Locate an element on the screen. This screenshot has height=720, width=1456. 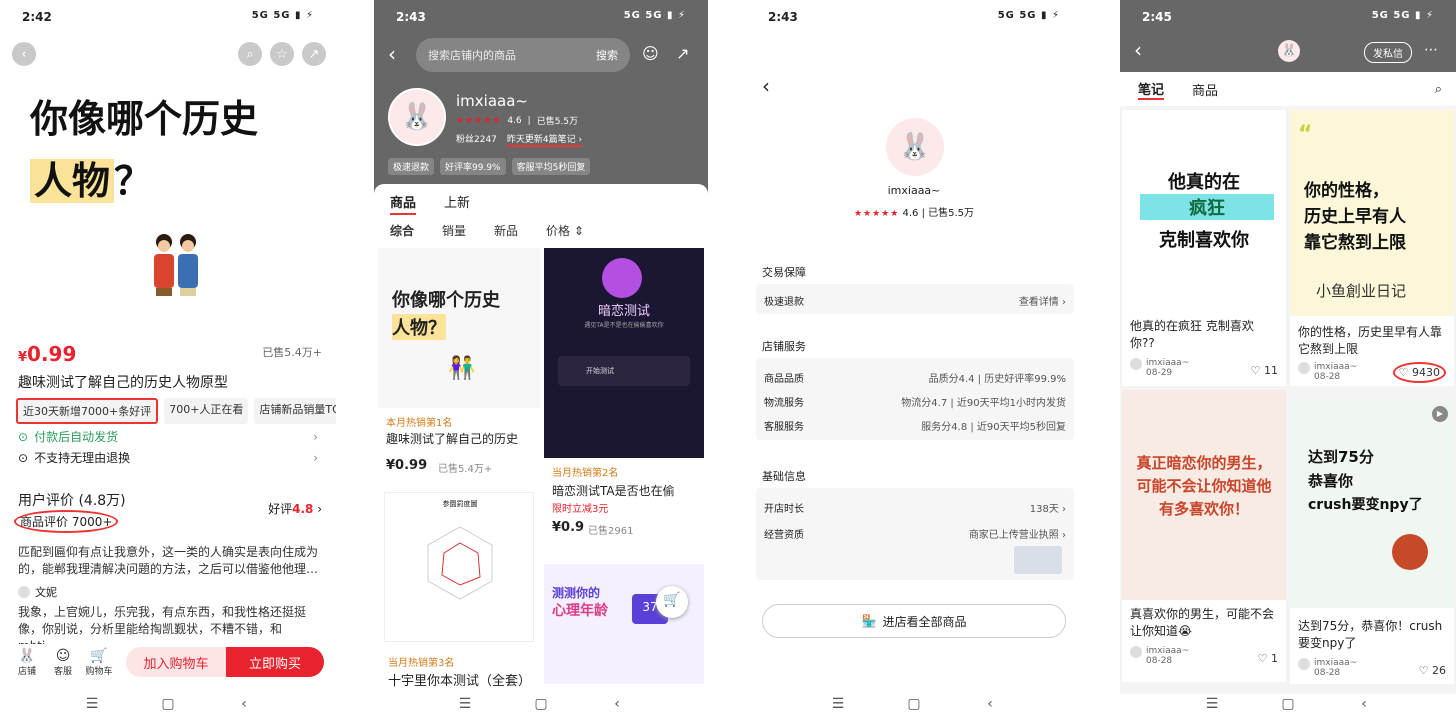
favorite-star-icon: ☆ is located at coordinates (282, 54).